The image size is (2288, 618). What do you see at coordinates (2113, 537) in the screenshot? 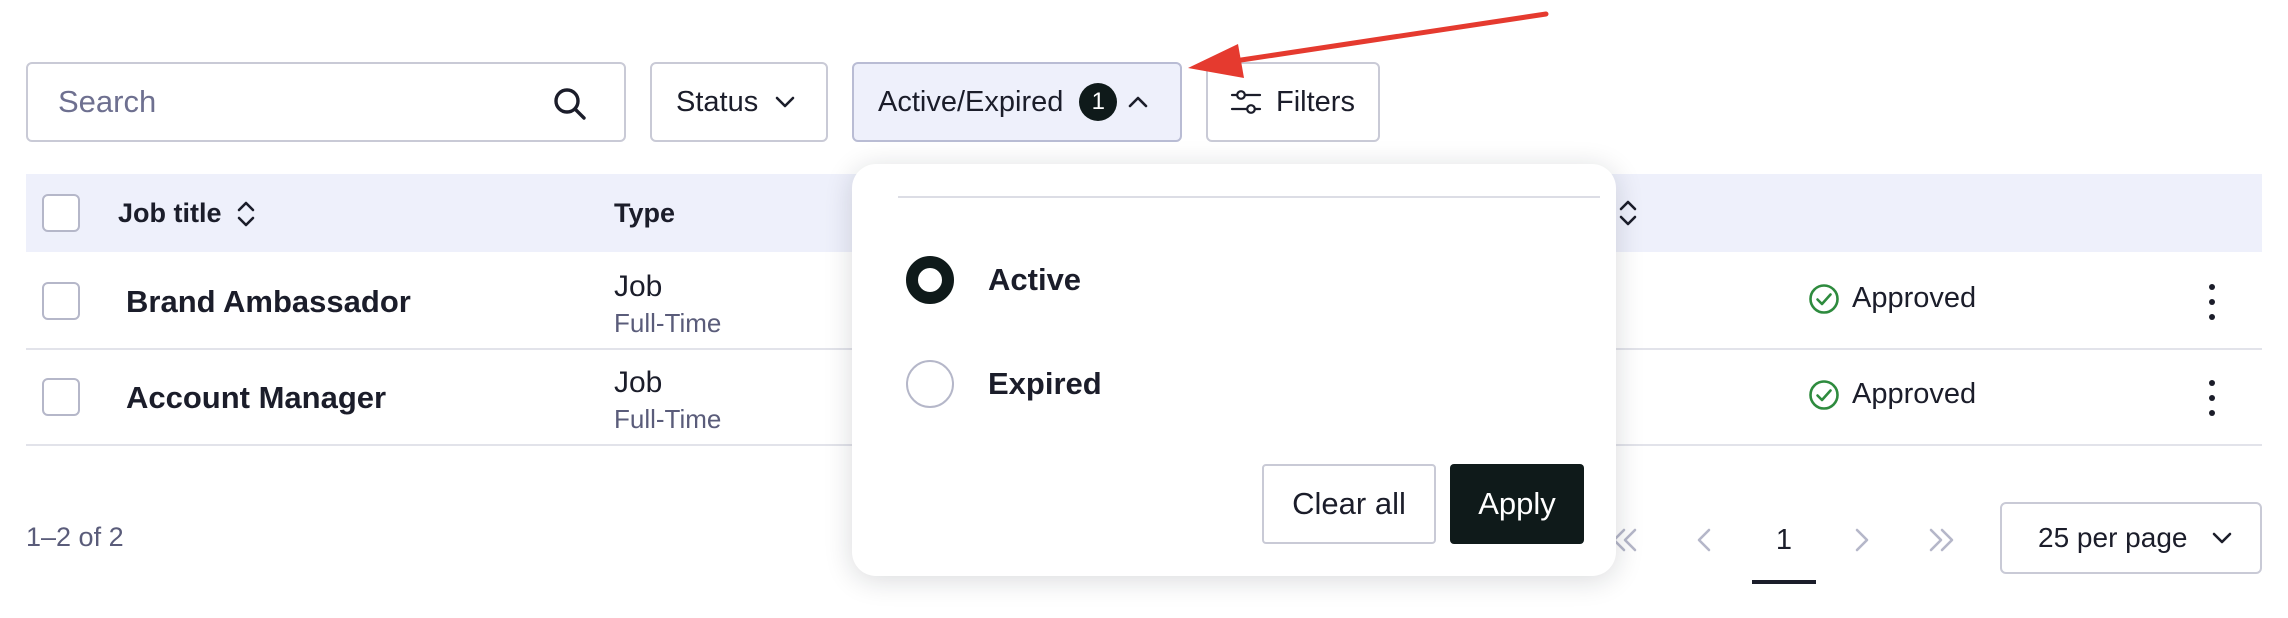
I see `per-page-value: 25 per page` at bounding box center [2113, 537].